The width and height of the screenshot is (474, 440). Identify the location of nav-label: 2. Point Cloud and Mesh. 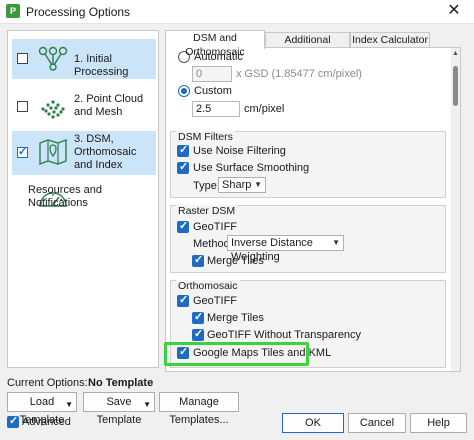
(109, 105).